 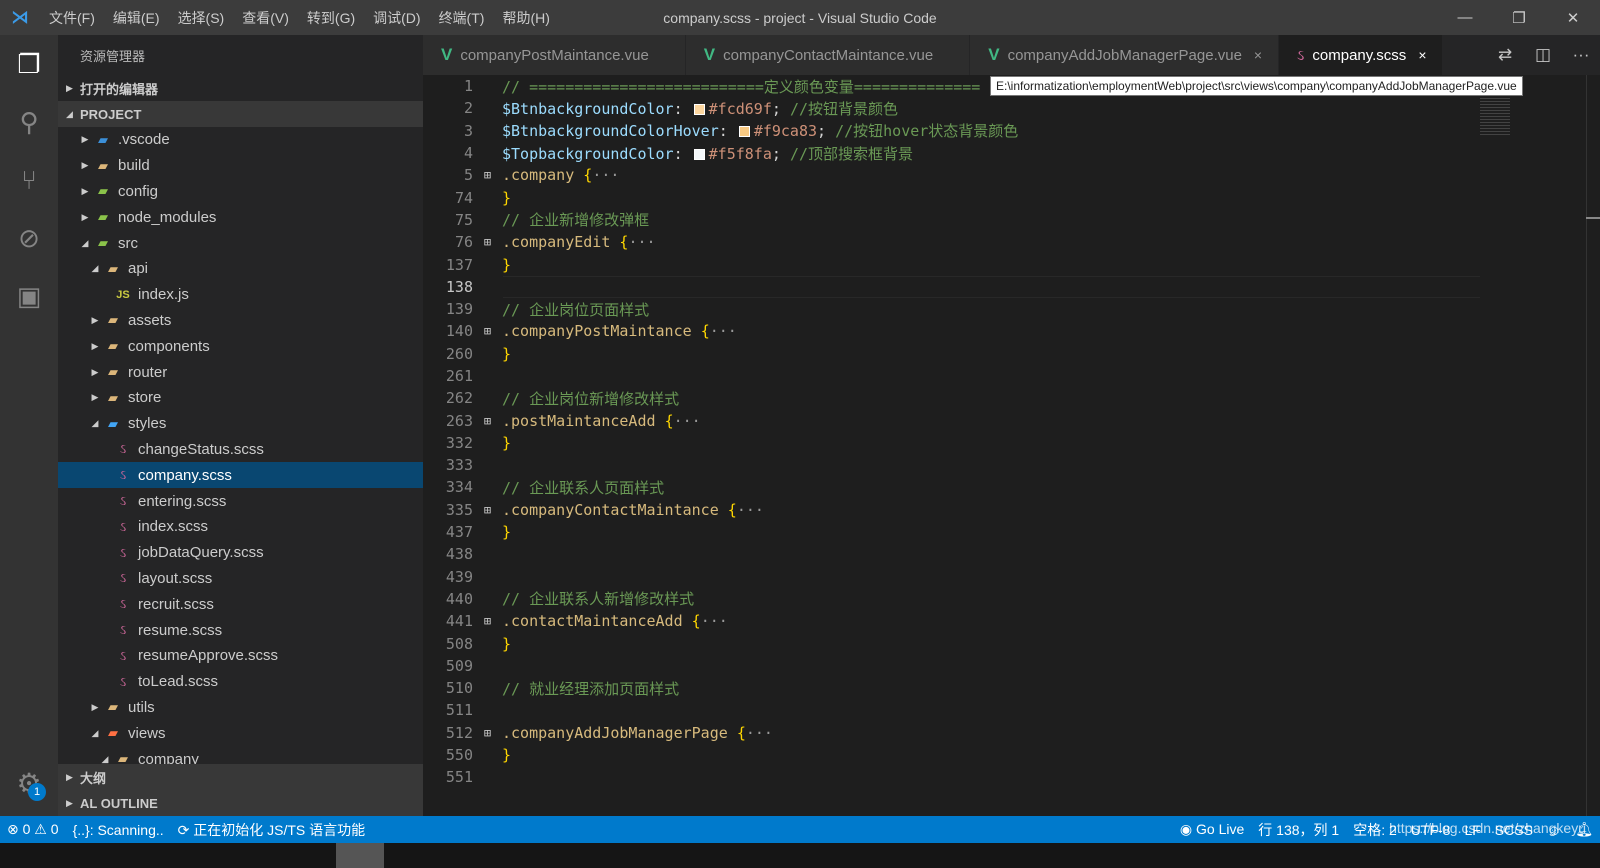 I want to click on tree-item: ઽ company.scss, so click(x=240, y=475).